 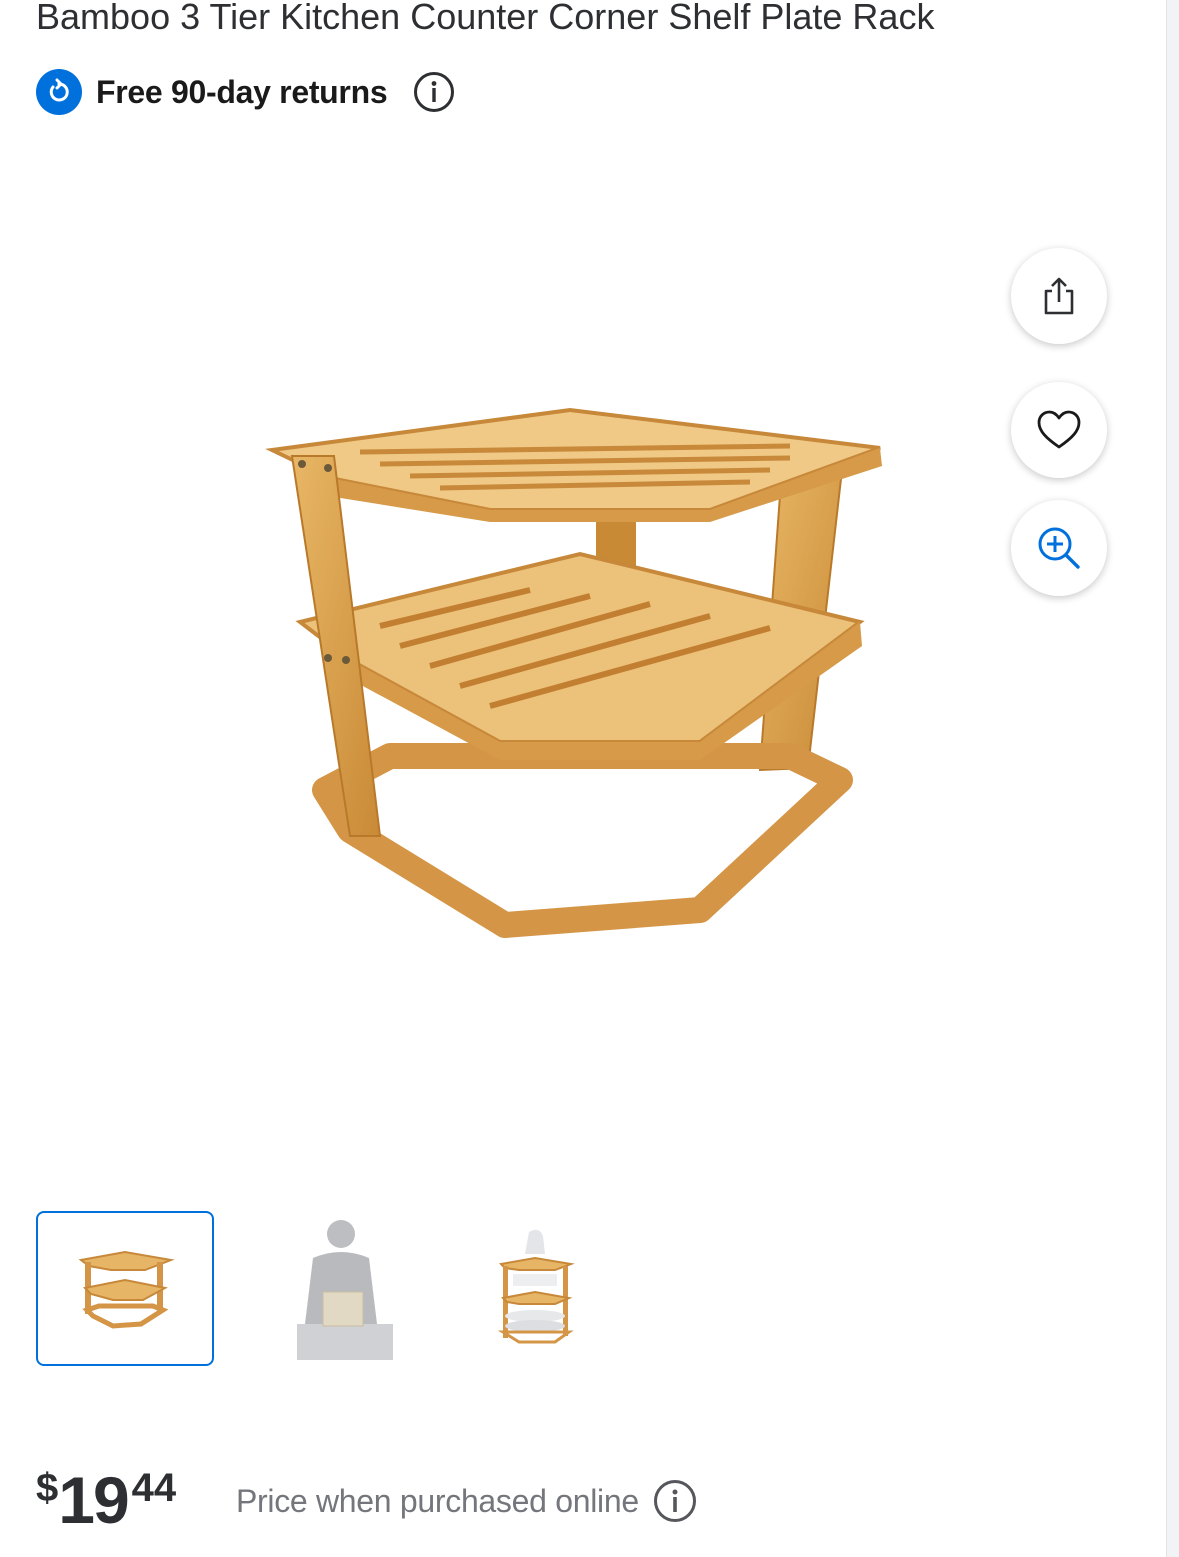 What do you see at coordinates (242, 91) in the screenshot?
I see `returns-label: Free 90-day returns` at bounding box center [242, 91].